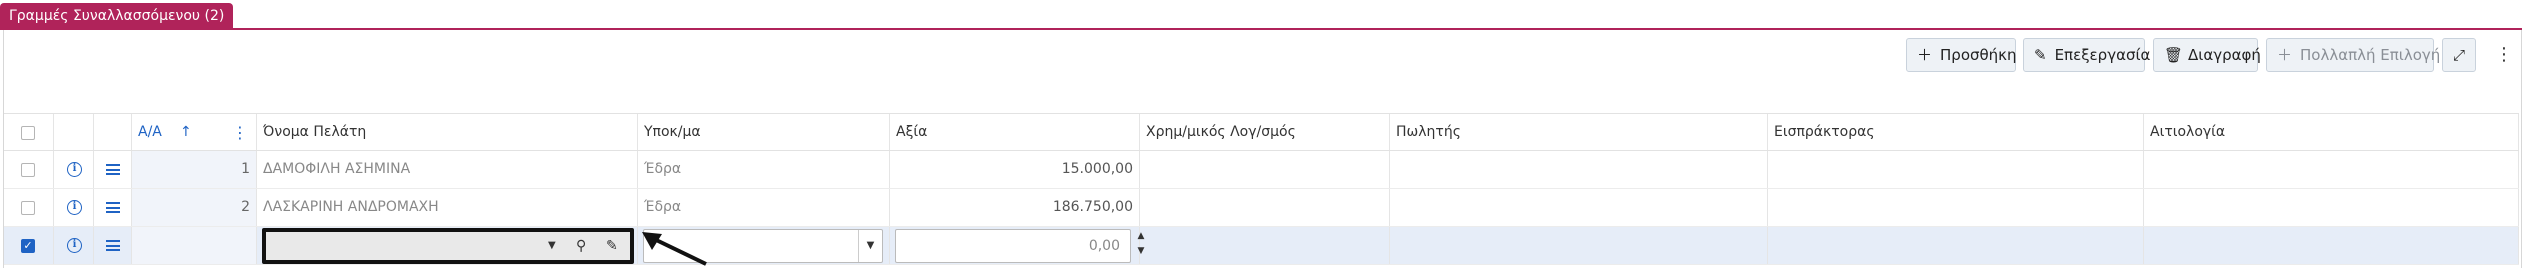 Image resolution: width=2522 pixels, height=268 pixels. I want to click on expand-button: ⤢, so click(2459, 55).